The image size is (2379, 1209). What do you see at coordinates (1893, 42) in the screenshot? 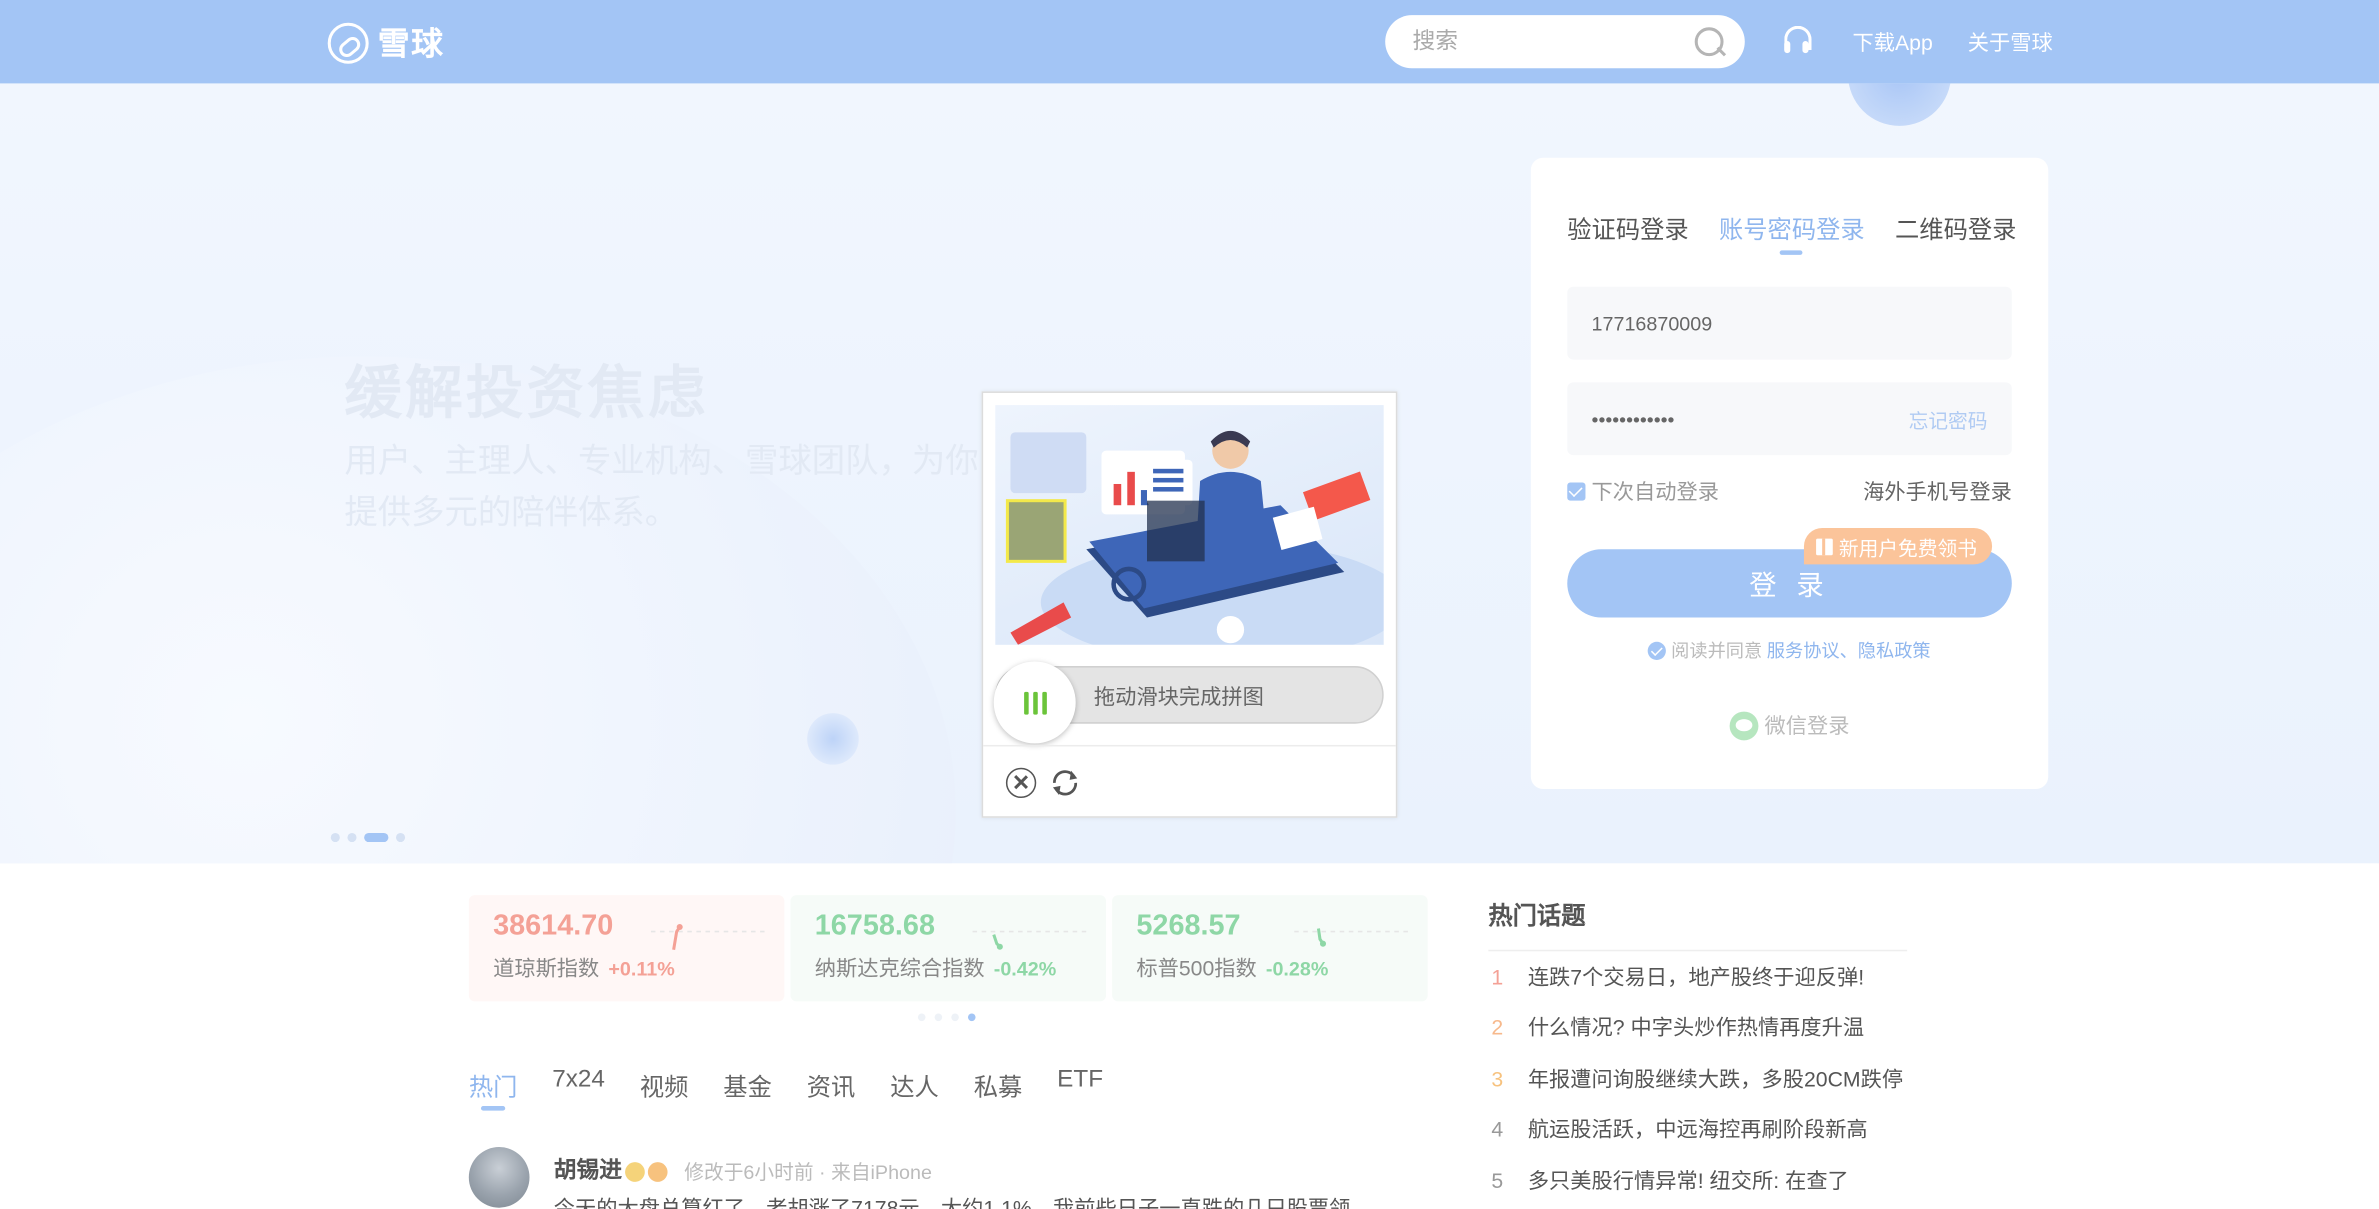
I see `download-app-link: 下载App` at bounding box center [1893, 42].